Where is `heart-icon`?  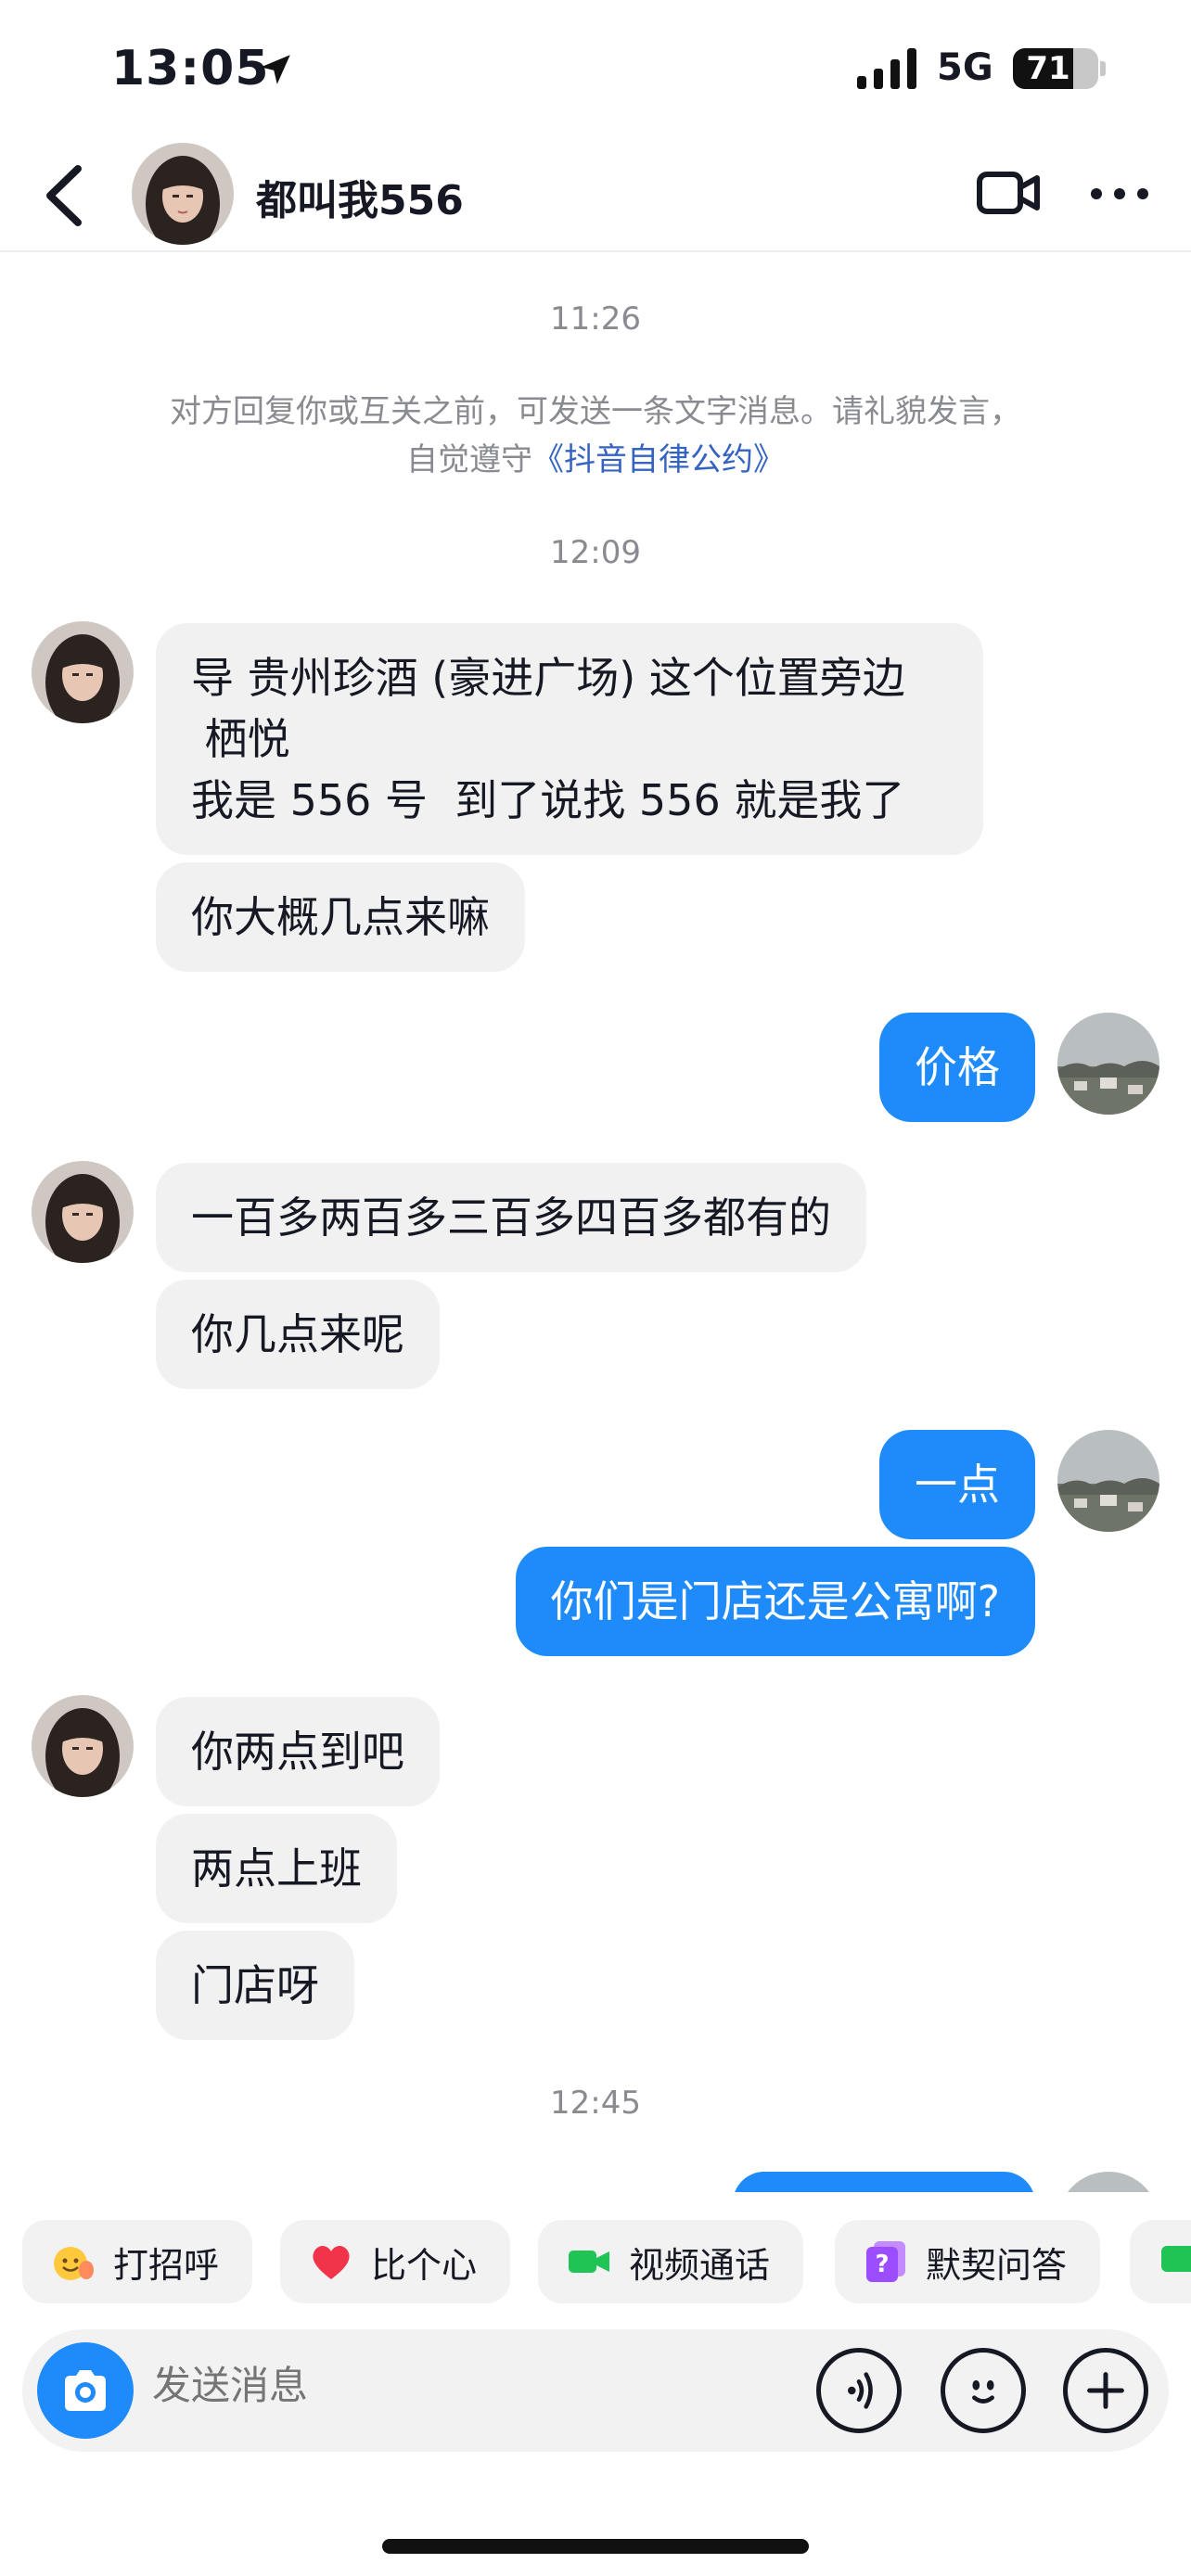
heart-icon is located at coordinates (331, 2262).